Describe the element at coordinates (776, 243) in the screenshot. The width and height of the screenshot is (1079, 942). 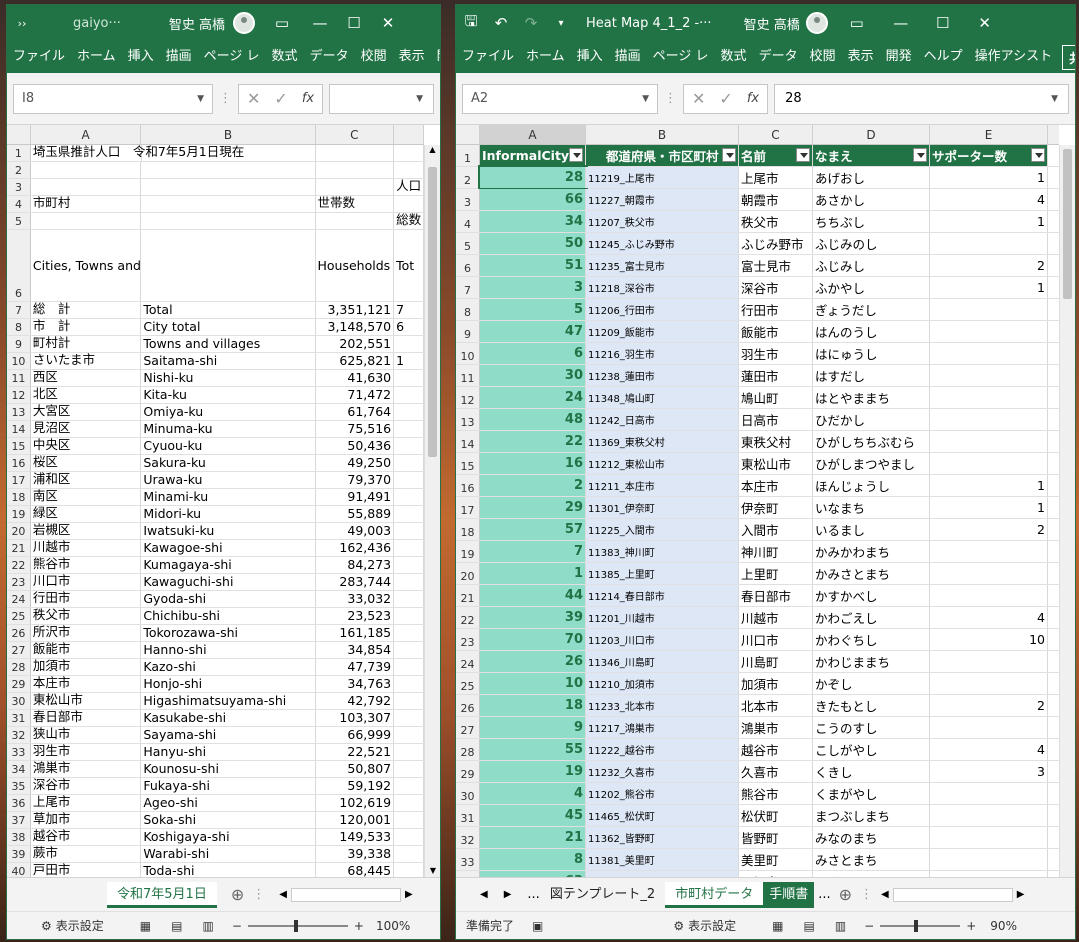
I see `cell: ふじみ野市` at that location.